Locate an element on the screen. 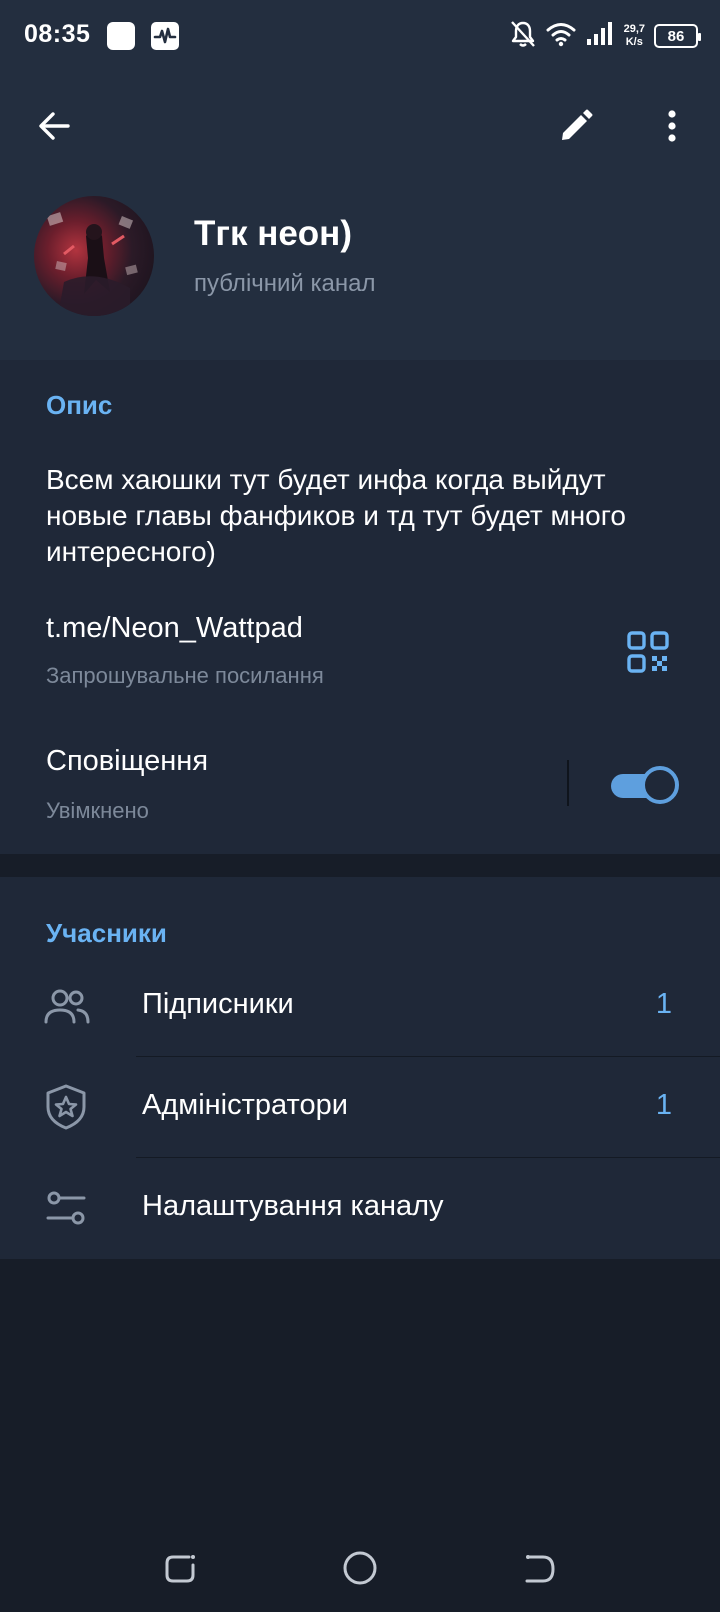  back-button is located at coordinates (54, 126).